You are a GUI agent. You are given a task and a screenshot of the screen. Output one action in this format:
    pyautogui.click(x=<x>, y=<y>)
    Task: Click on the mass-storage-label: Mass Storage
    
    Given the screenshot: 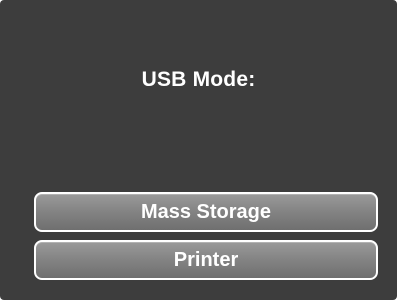 What is the action you would take?
    pyautogui.click(x=206, y=211)
    